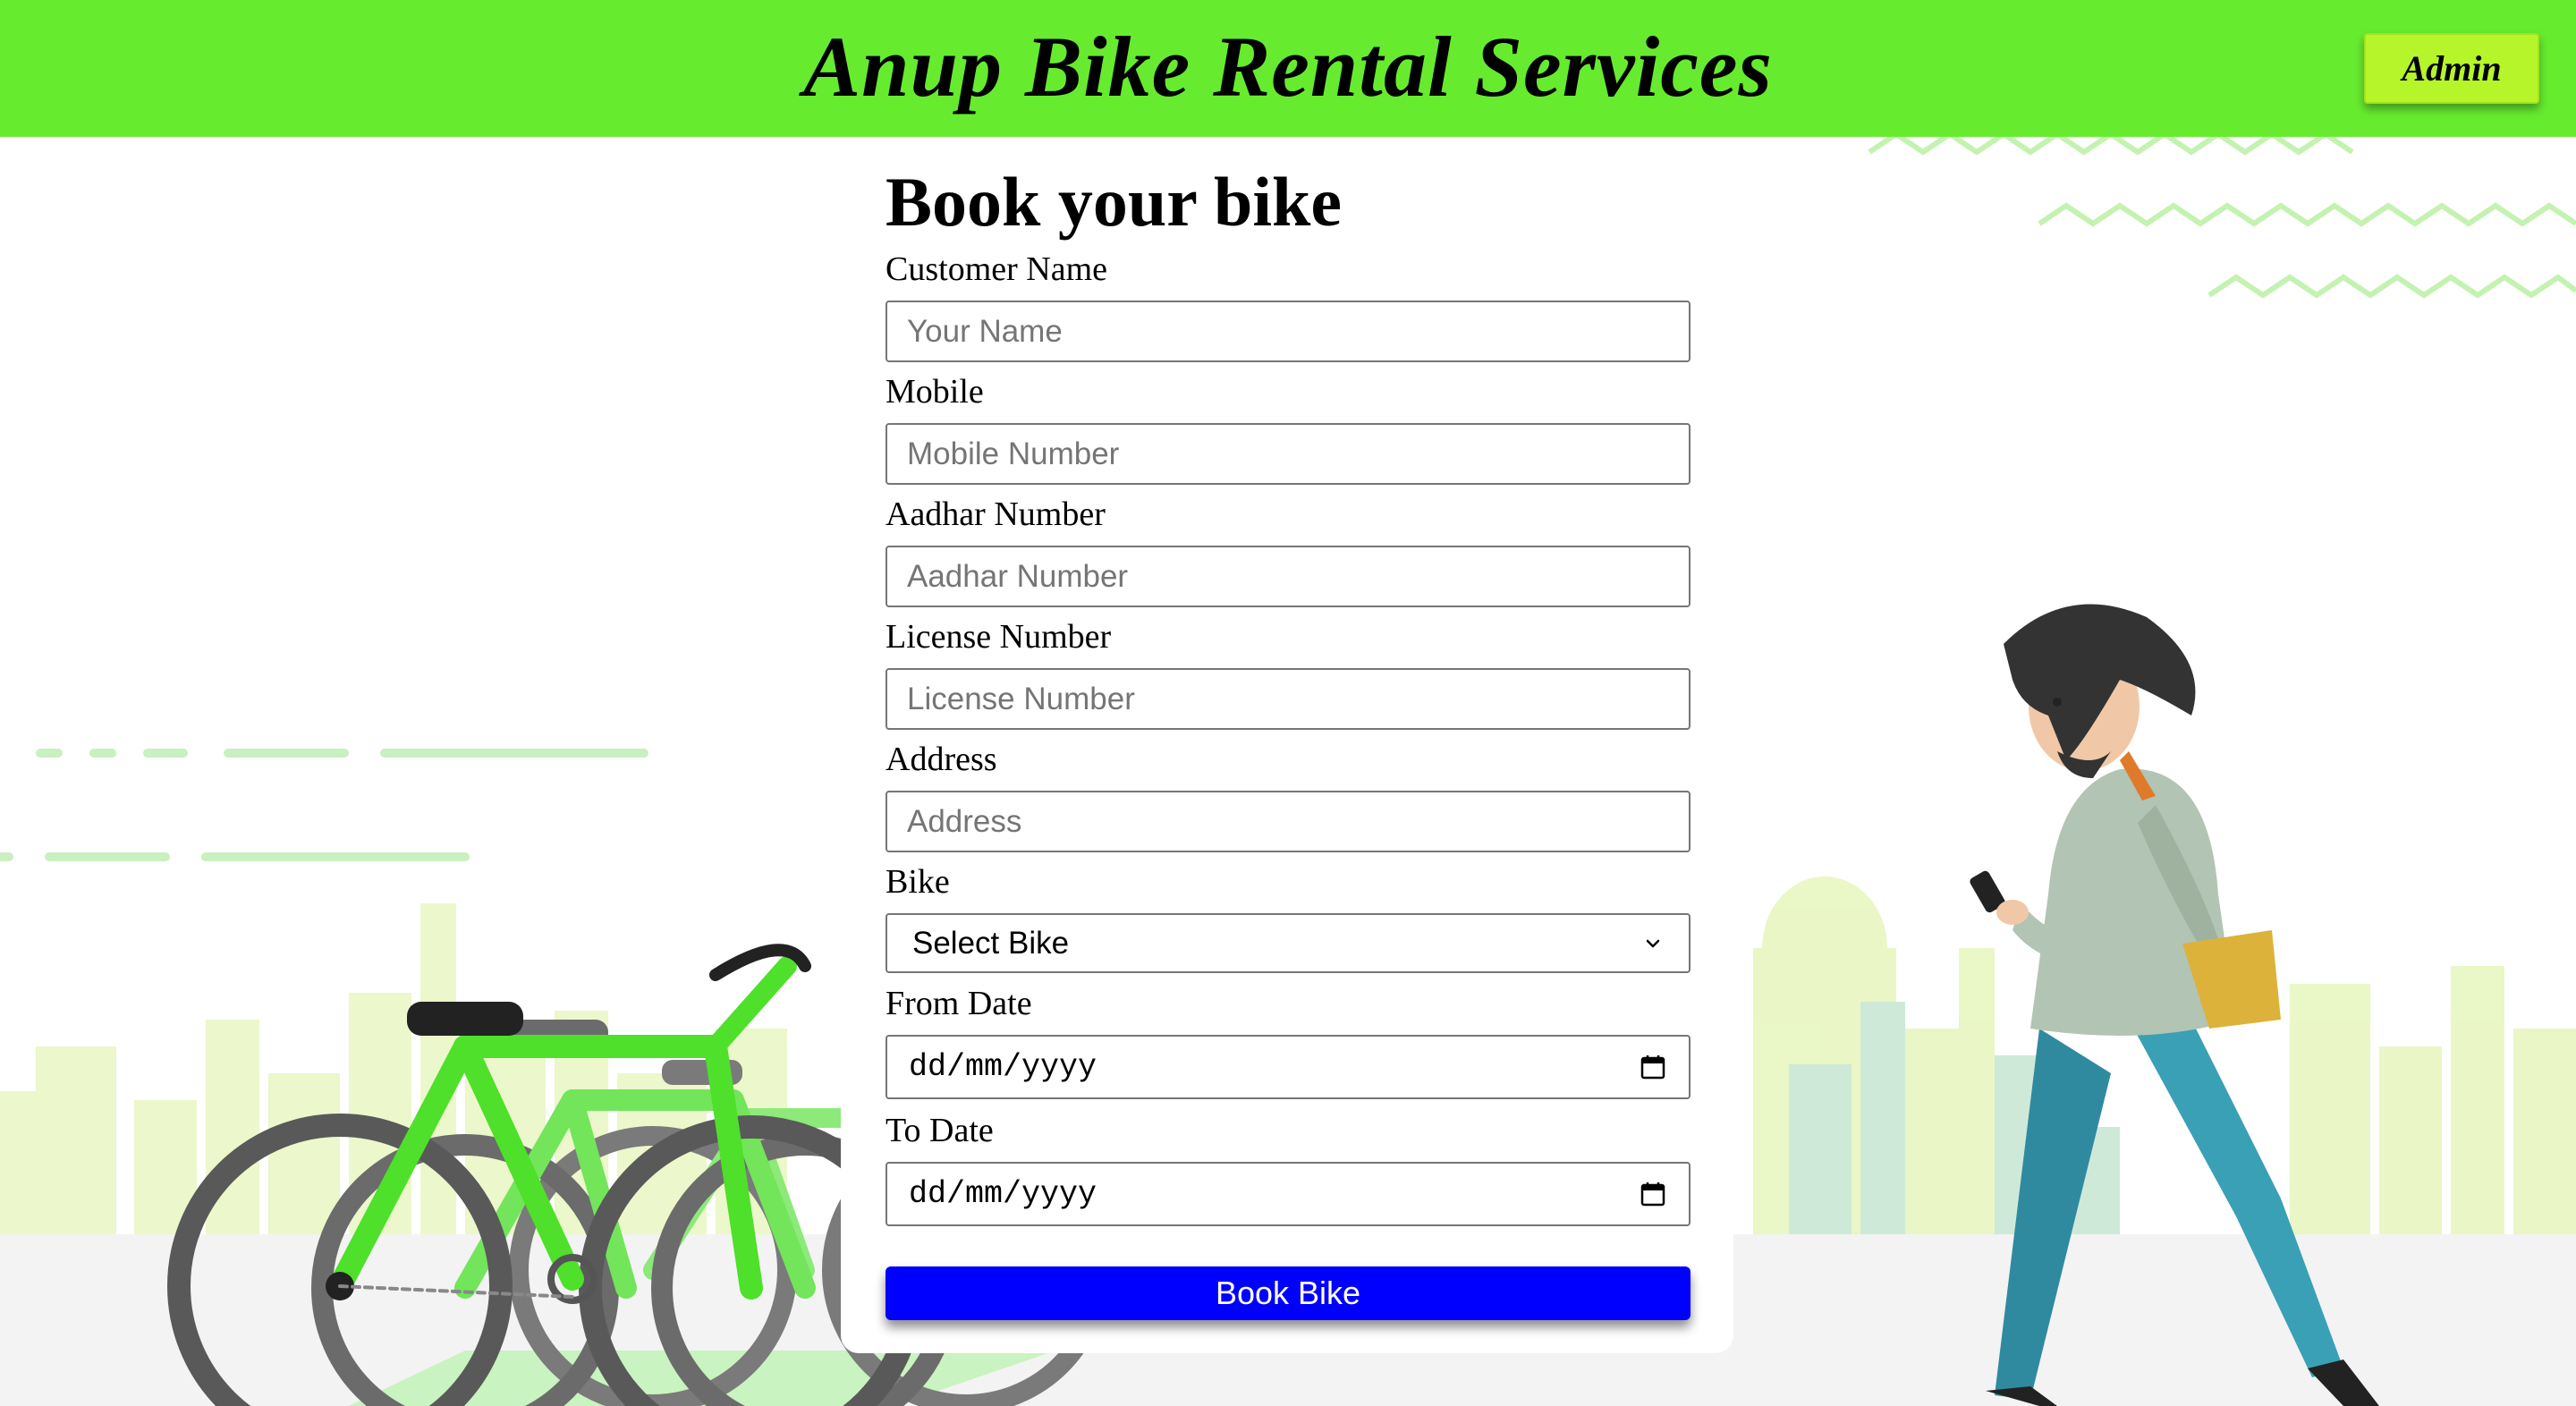 This screenshot has width=2576, height=1406. I want to click on form-title: Book your bike, so click(1114, 202).